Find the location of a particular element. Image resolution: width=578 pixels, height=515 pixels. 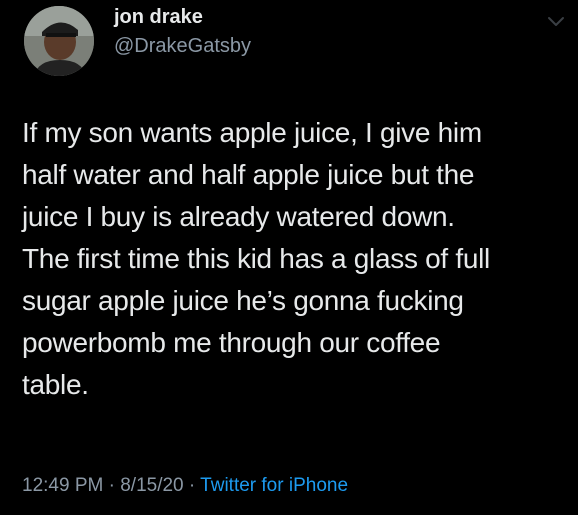

tweet-text-line: juice I buy is already watered down. is located at coordinates (238, 216).